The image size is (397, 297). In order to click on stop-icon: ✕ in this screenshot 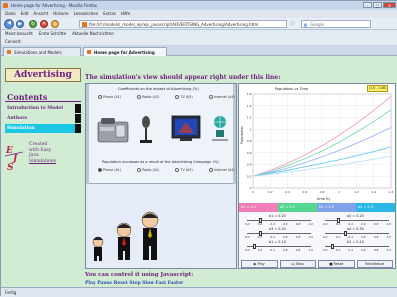, I will do `click(44, 24)`.